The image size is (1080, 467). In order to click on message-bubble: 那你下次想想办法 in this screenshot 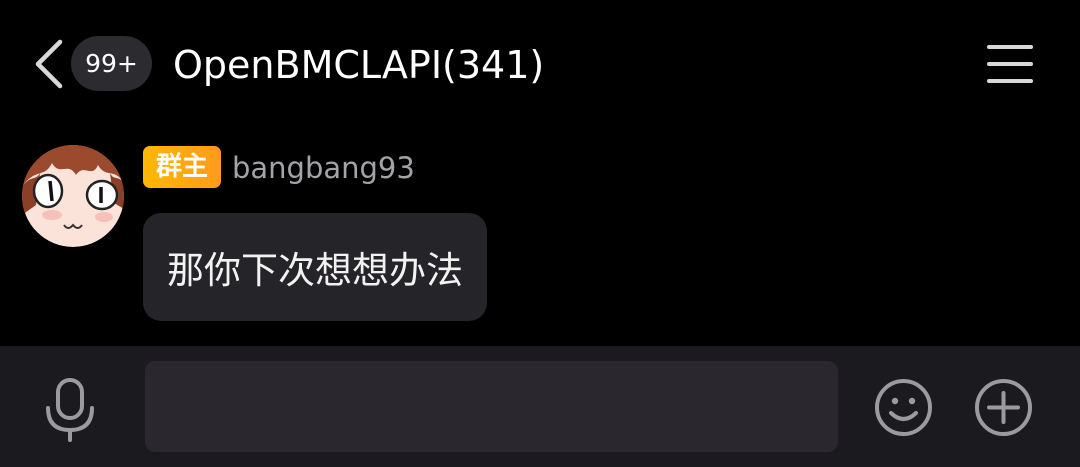, I will do `click(315, 267)`.